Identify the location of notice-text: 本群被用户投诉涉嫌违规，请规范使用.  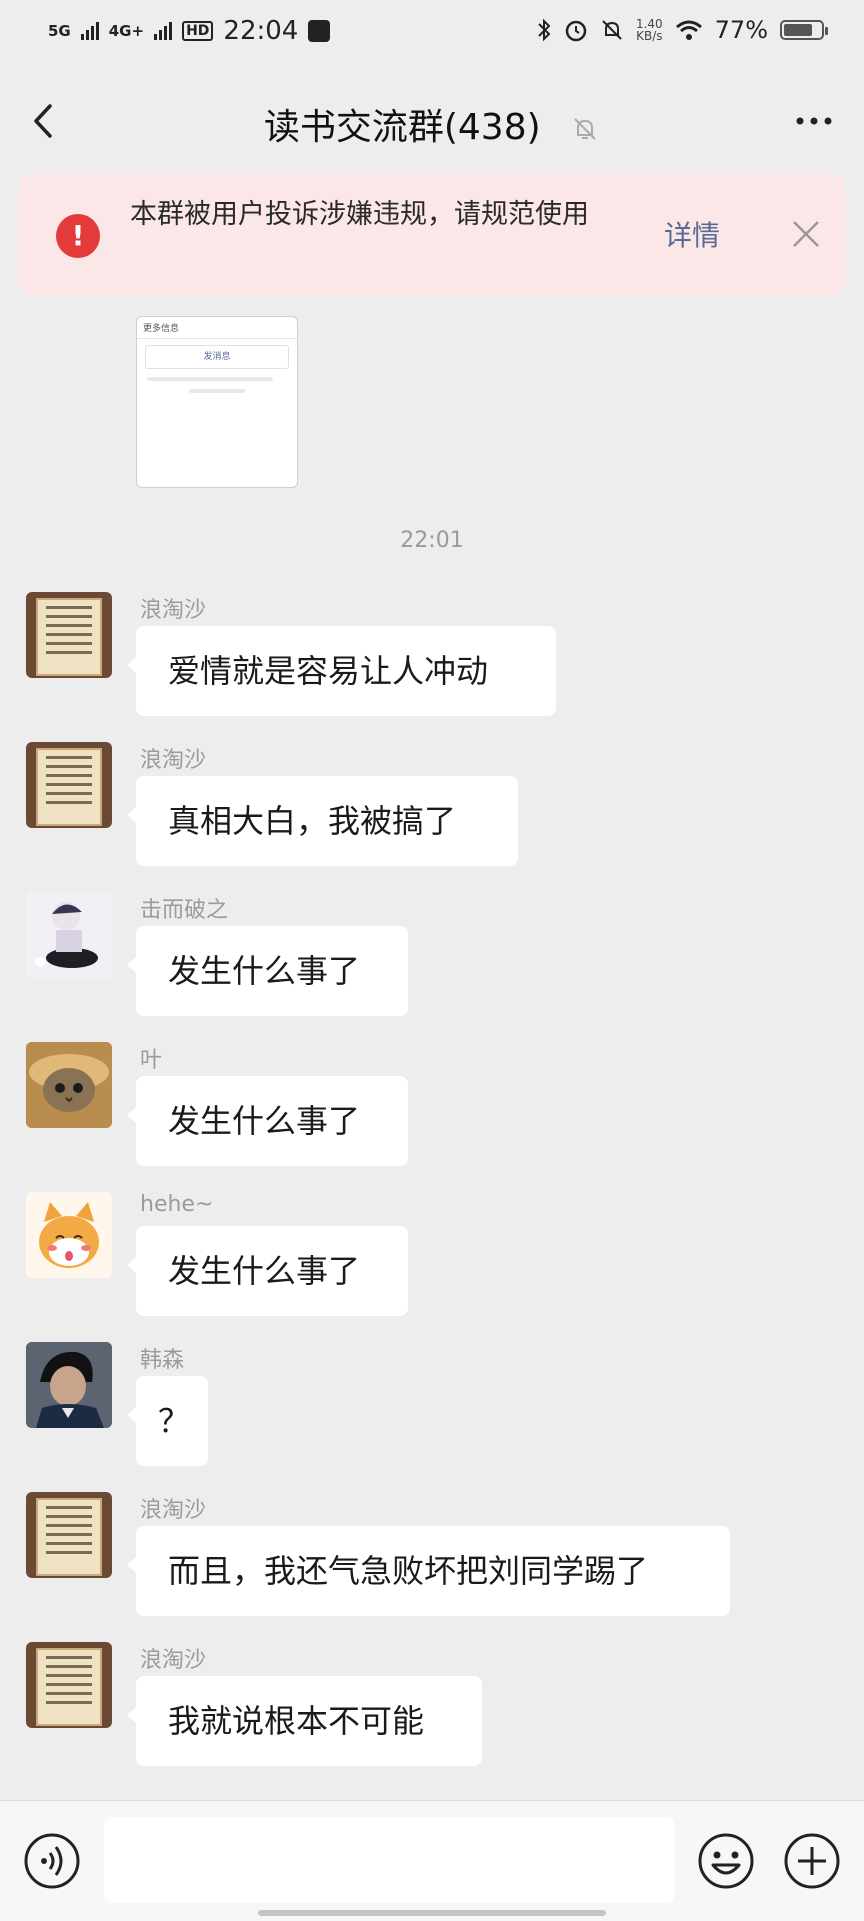
(359, 214).